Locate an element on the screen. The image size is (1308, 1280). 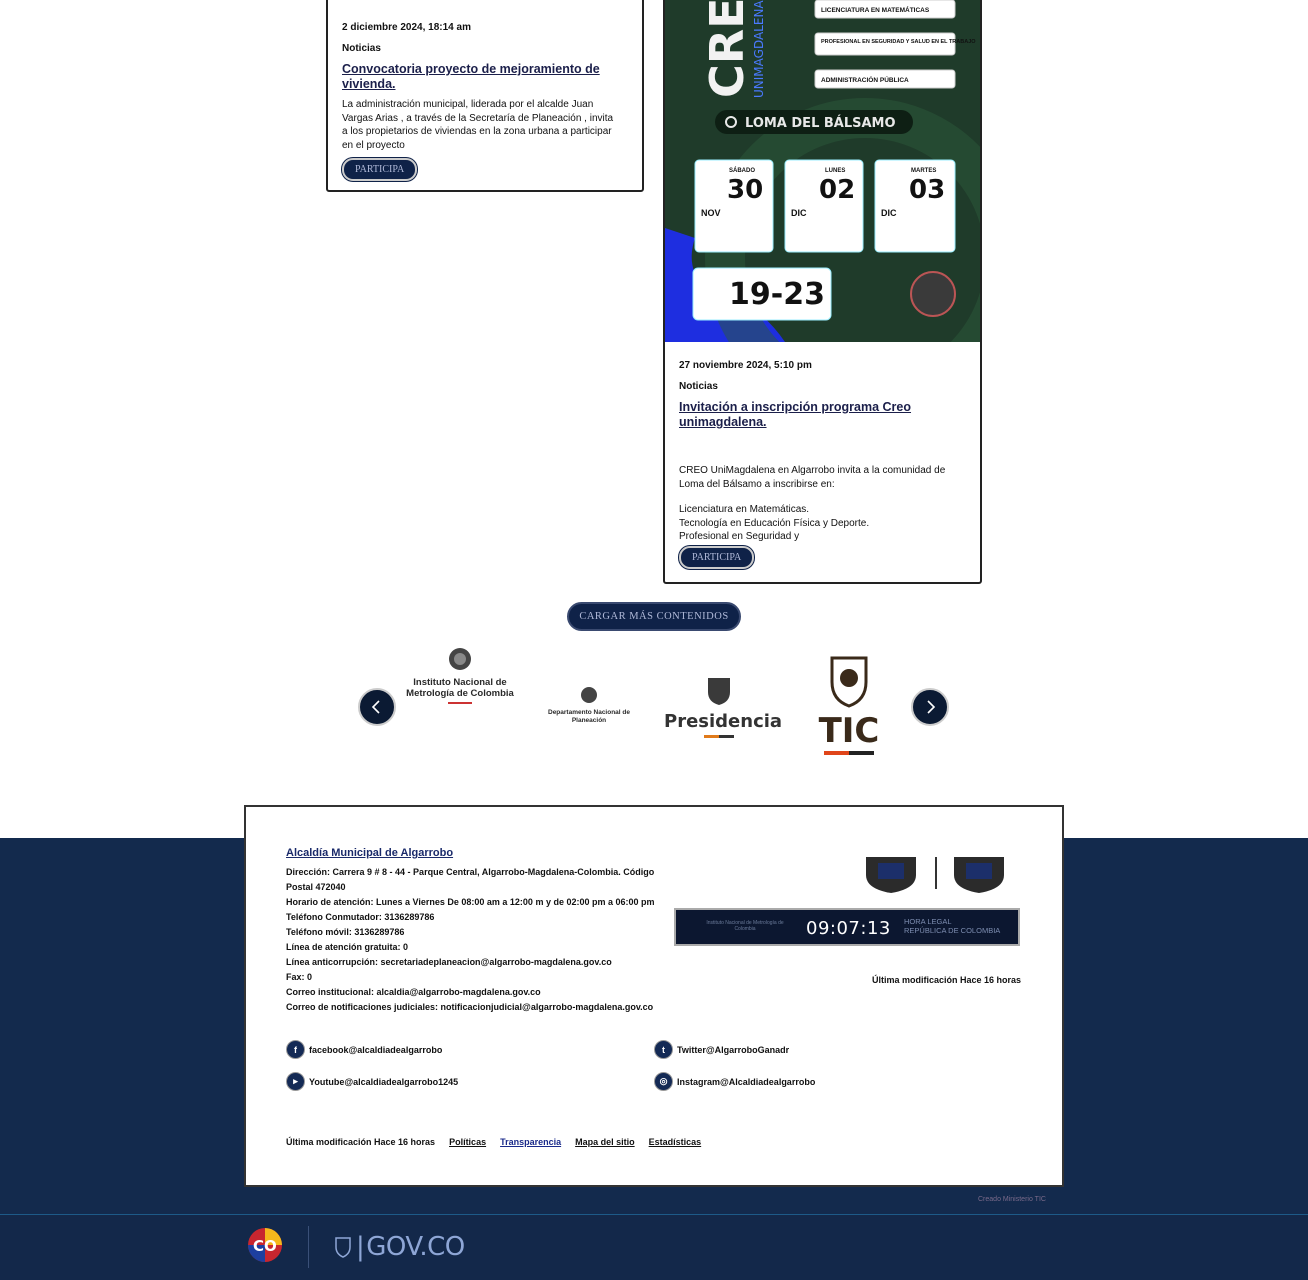
poster-seal-icon is located at coordinates (933, 294).